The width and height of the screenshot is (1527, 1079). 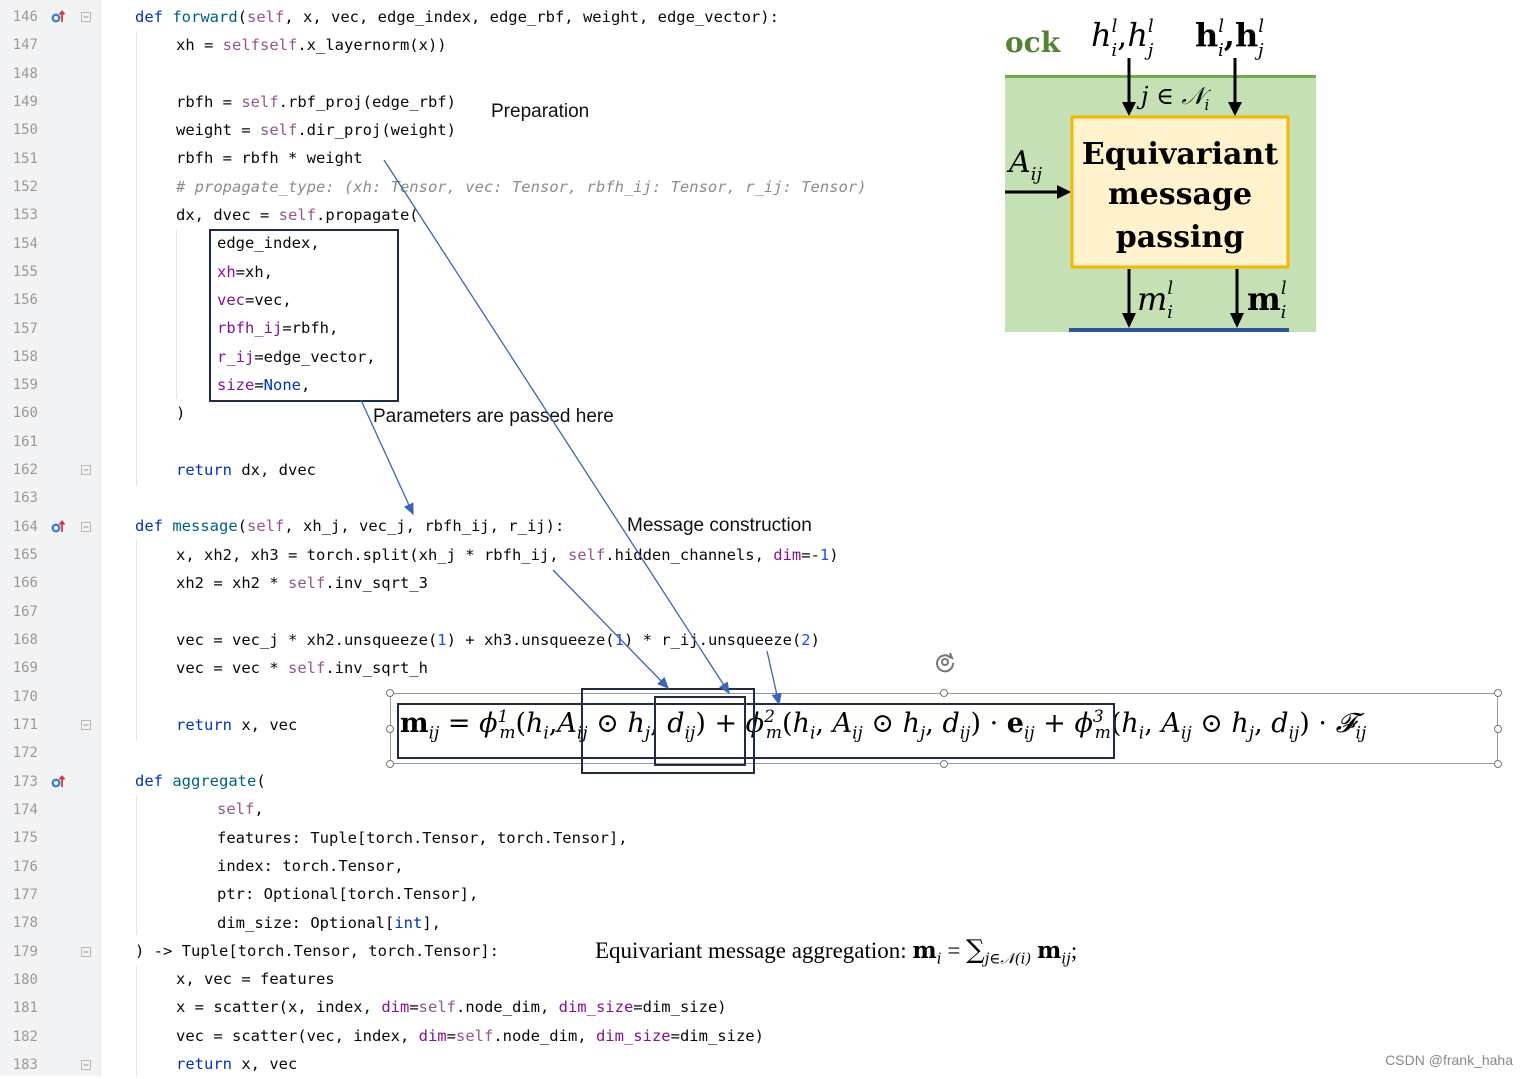 What do you see at coordinates (387, 457) in the screenshot?
I see `arrow-params-to-message` at bounding box center [387, 457].